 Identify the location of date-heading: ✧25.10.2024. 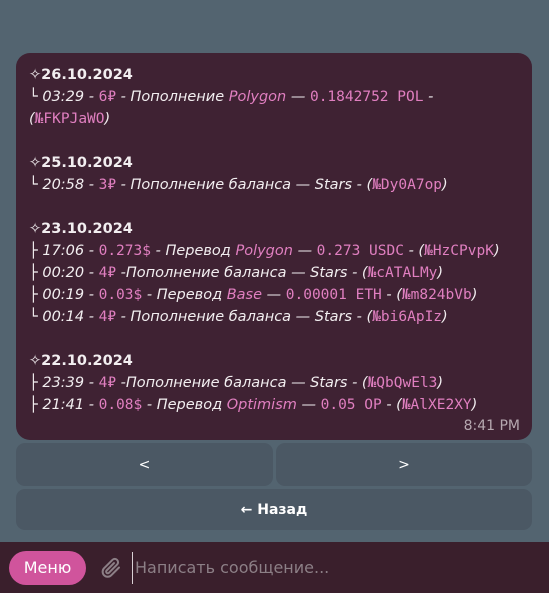
(81, 163).